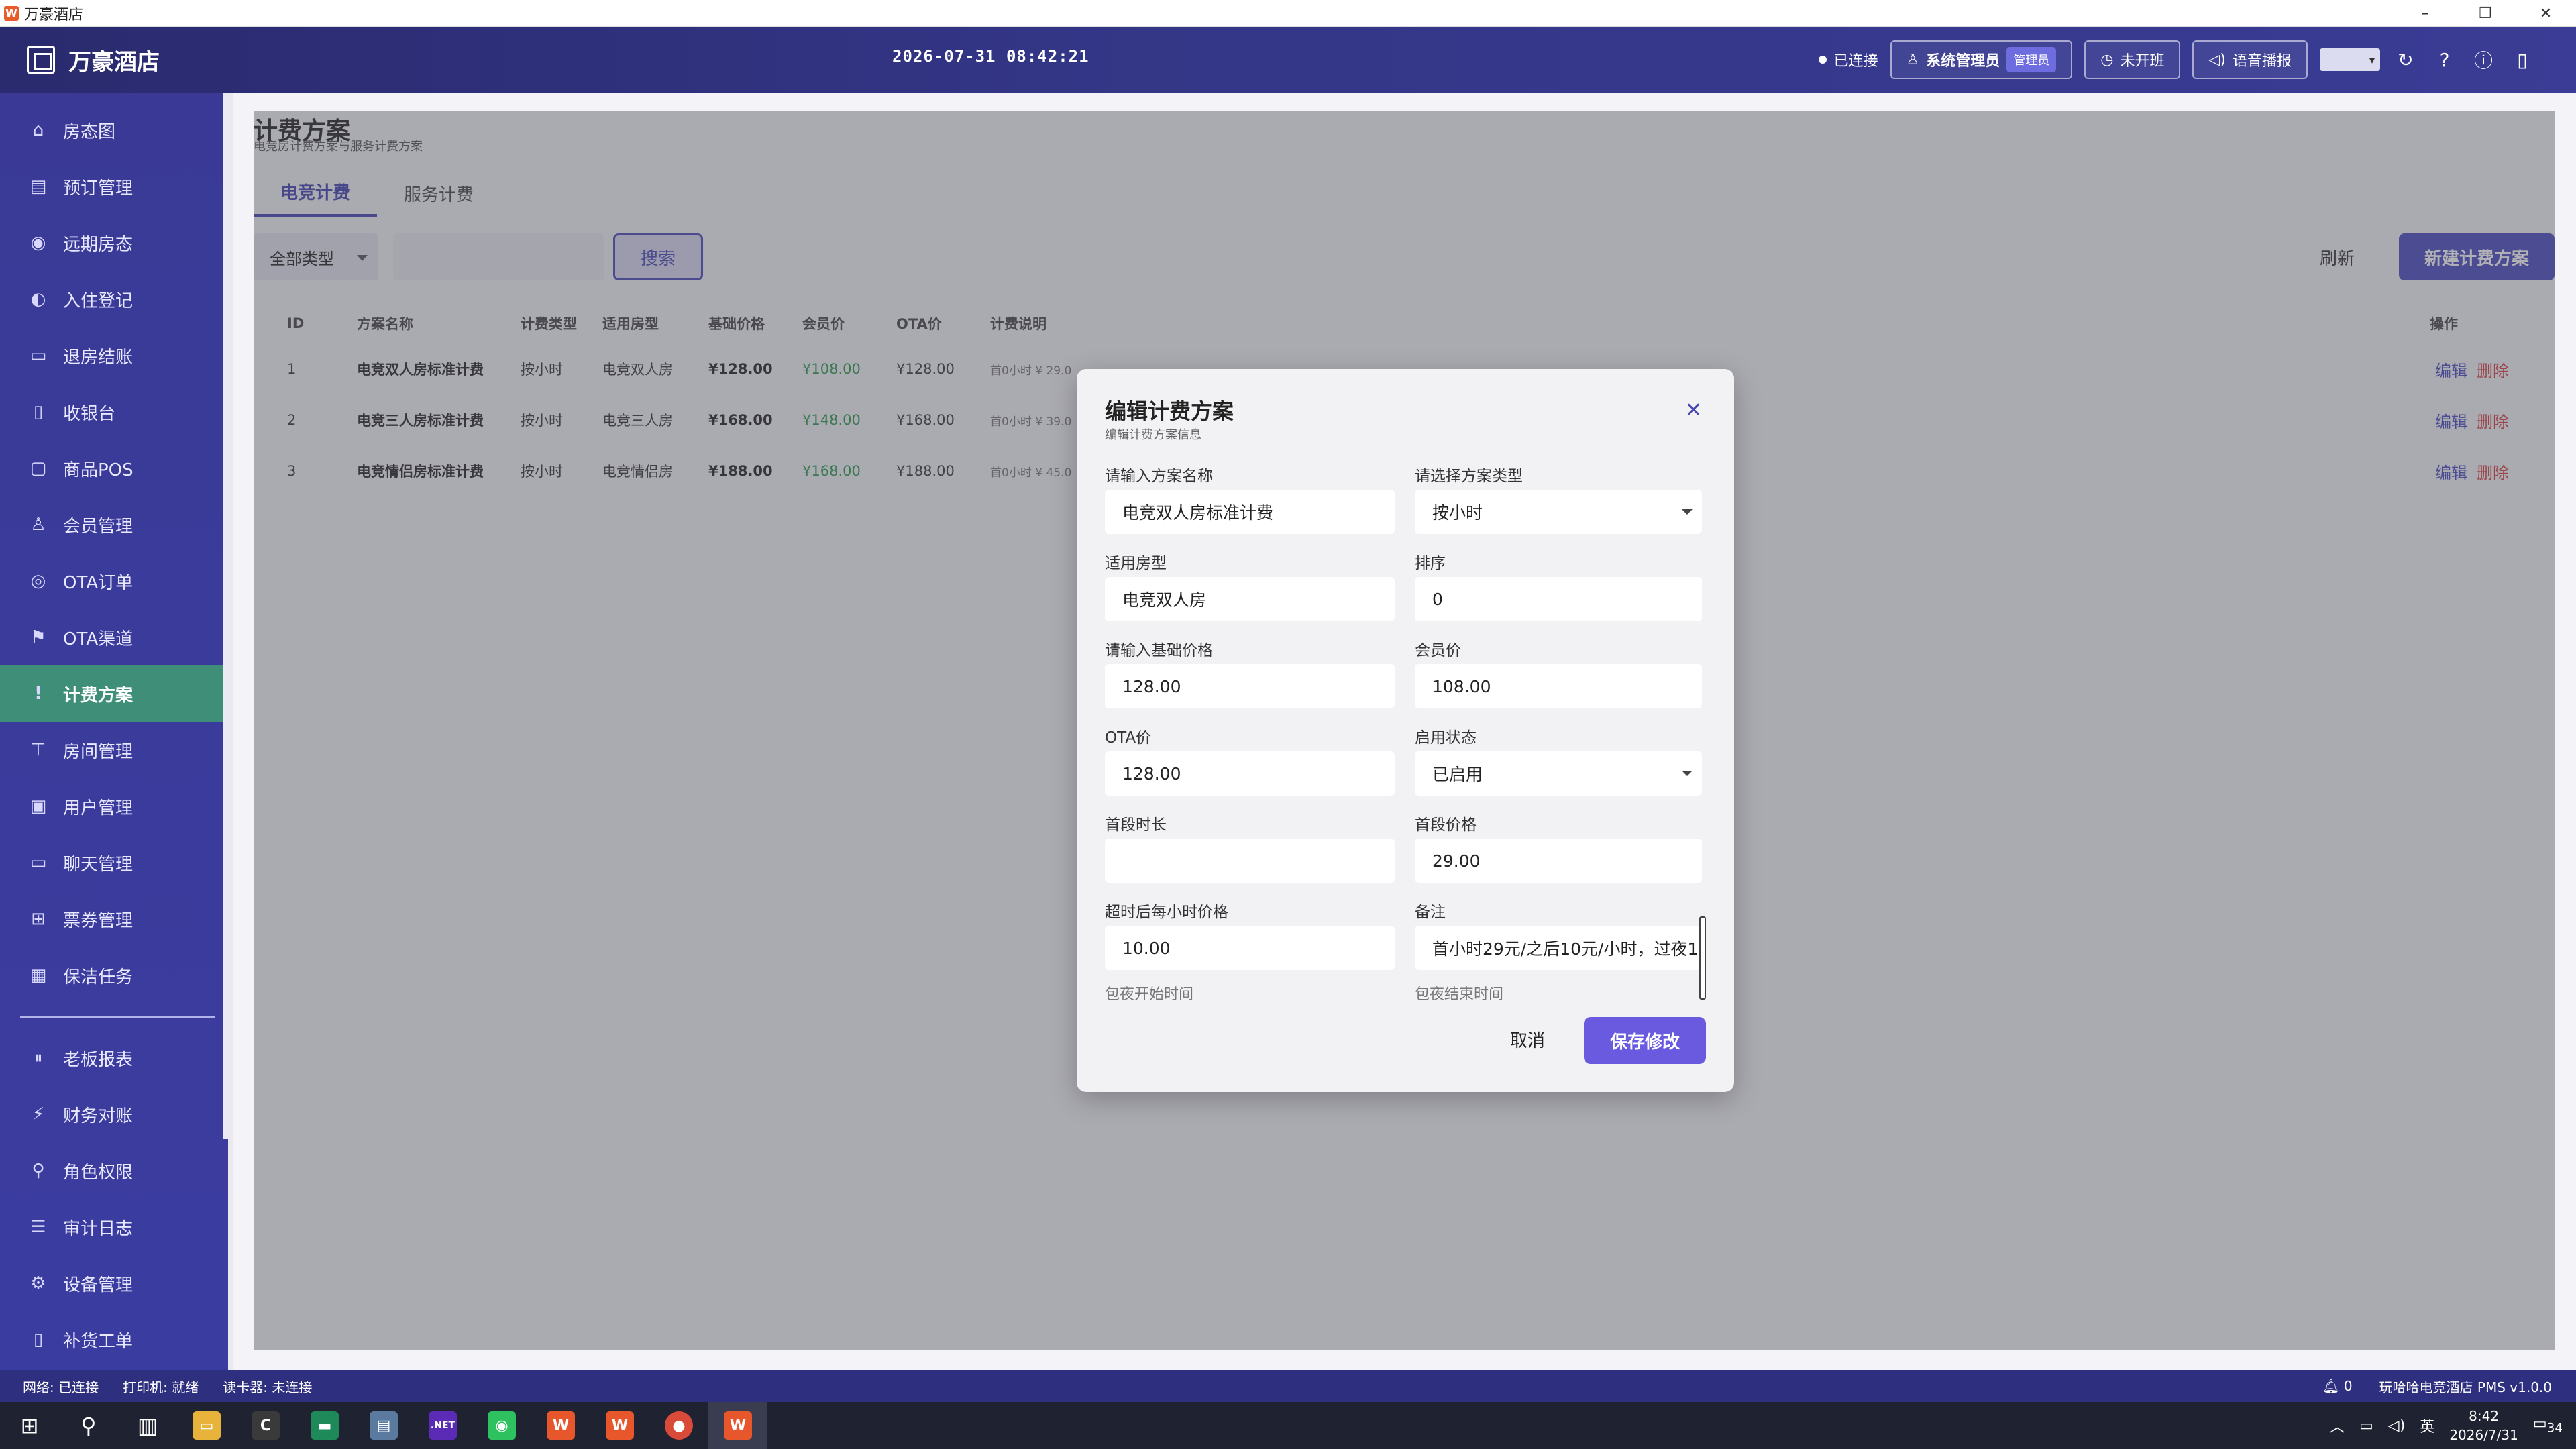 Image resolution: width=2576 pixels, height=1449 pixels. What do you see at coordinates (1250, 861) in the screenshot?
I see `first-duration-input` at bounding box center [1250, 861].